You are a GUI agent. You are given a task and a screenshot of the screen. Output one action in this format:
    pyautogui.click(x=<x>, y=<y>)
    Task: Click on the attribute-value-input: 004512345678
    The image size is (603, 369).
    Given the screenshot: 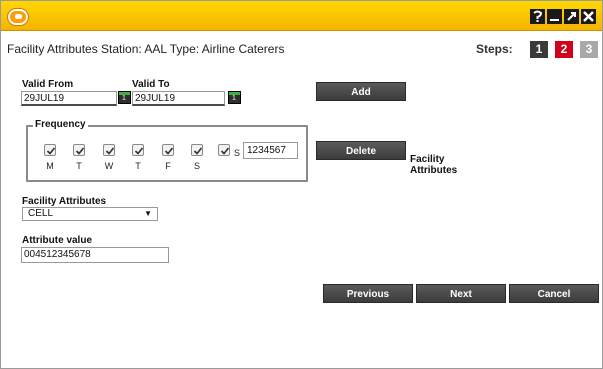 What is the action you would take?
    pyautogui.click(x=95, y=255)
    